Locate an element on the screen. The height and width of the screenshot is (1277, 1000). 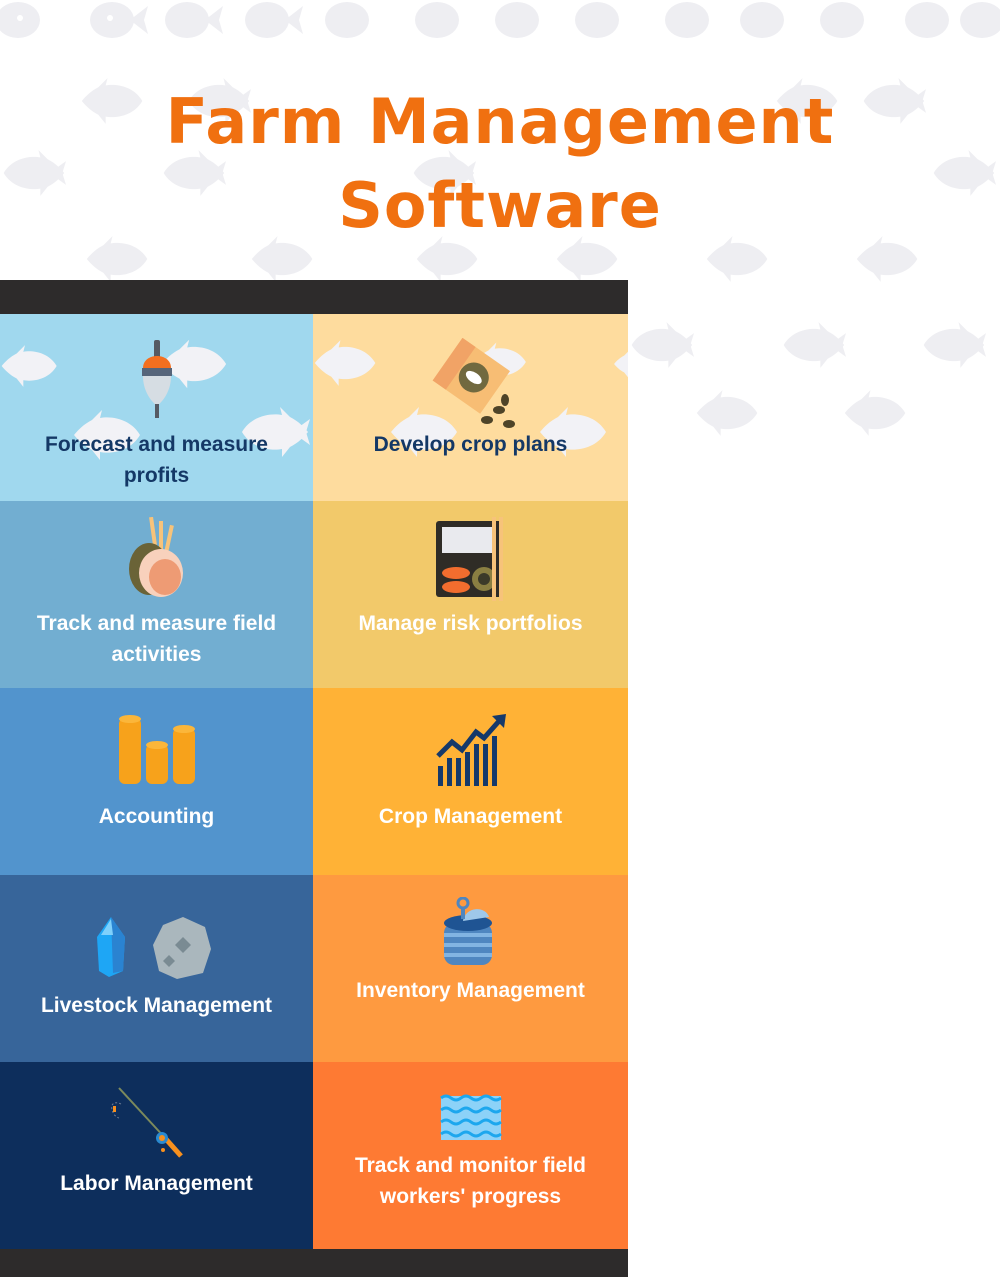
title-line-2: Software is located at coordinates (500, 205).